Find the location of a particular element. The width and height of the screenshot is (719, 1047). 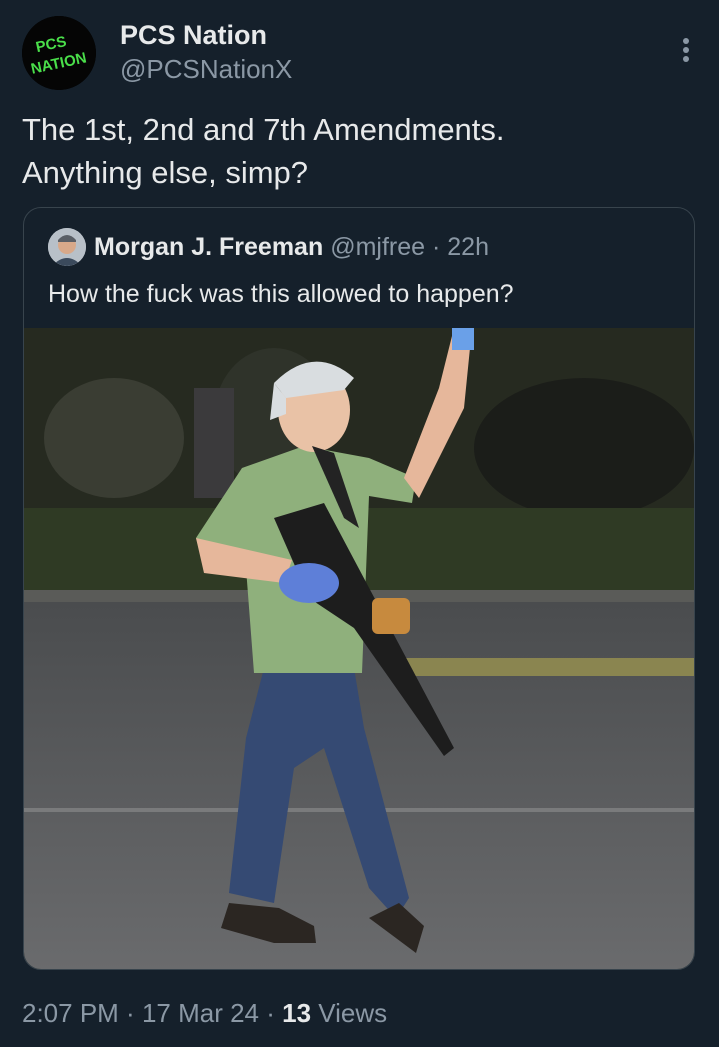

more-options-button is located at coordinates (686, 50).